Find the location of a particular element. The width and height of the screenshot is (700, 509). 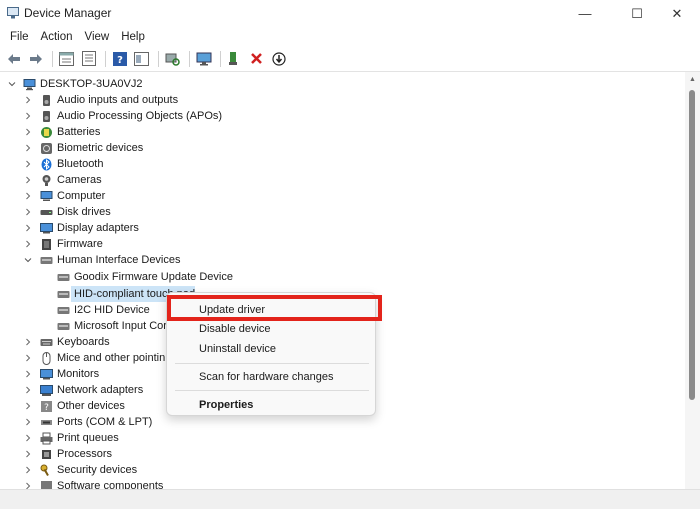

device-list-button is located at coordinates (88, 58).